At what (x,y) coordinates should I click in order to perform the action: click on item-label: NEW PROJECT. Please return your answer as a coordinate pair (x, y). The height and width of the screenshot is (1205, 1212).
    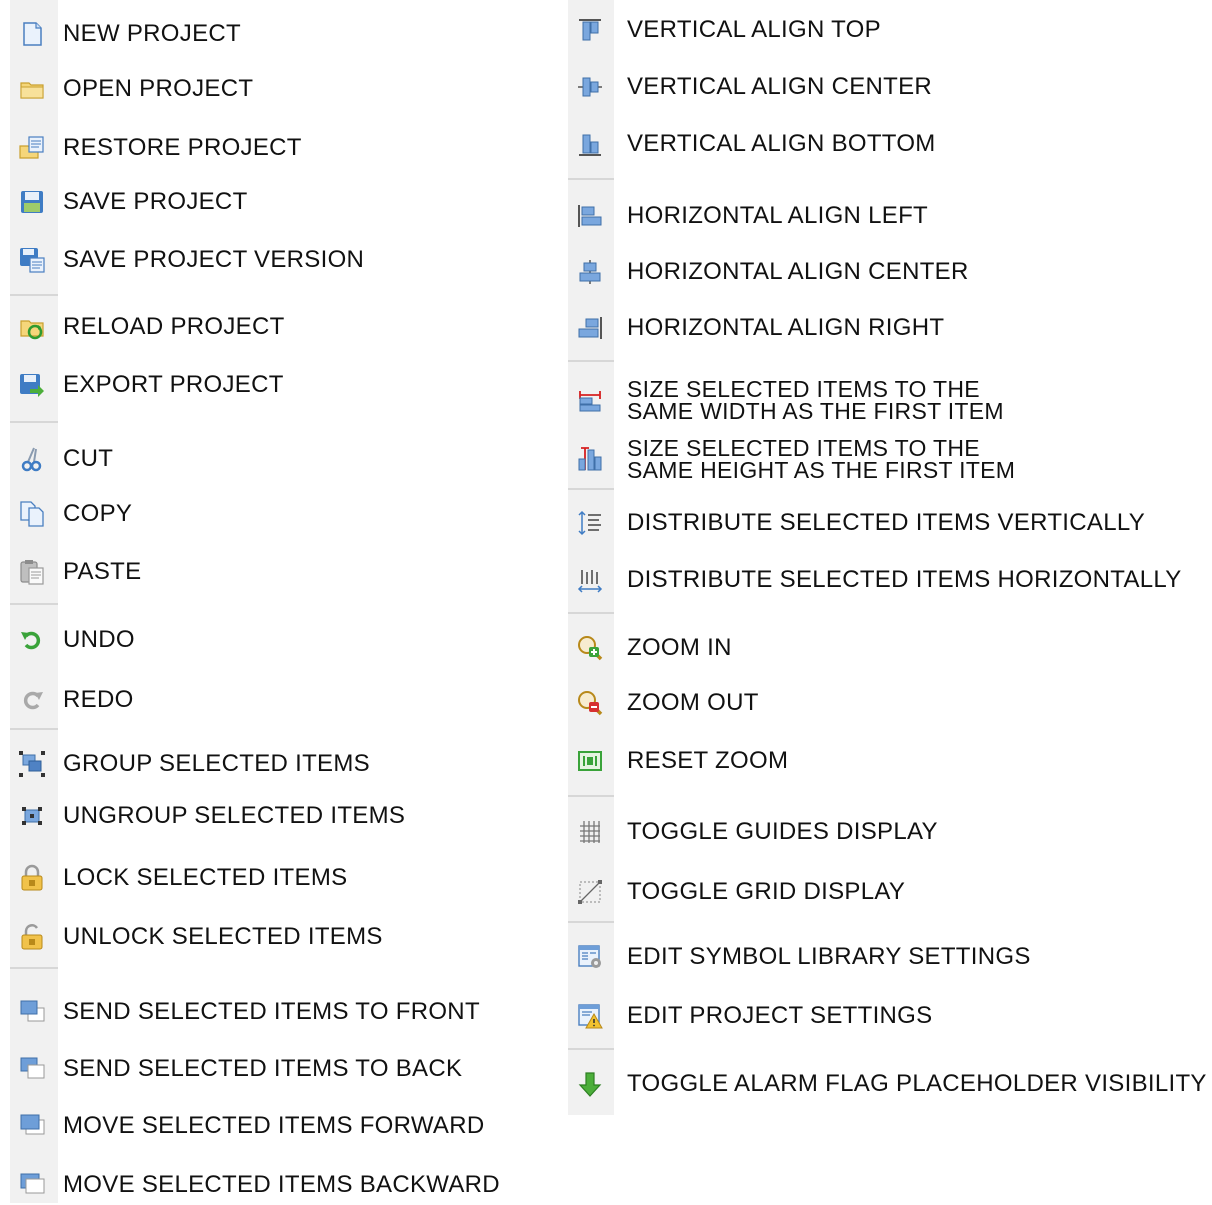
    Looking at the image, I should click on (152, 33).